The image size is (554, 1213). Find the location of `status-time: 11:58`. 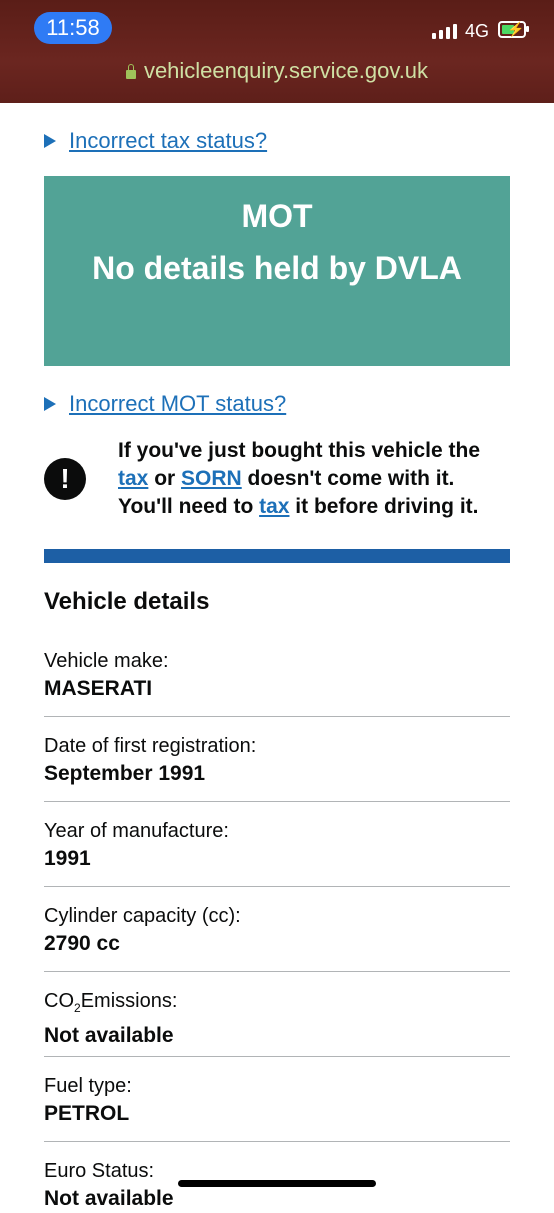

status-time: 11:58 is located at coordinates (73, 28).